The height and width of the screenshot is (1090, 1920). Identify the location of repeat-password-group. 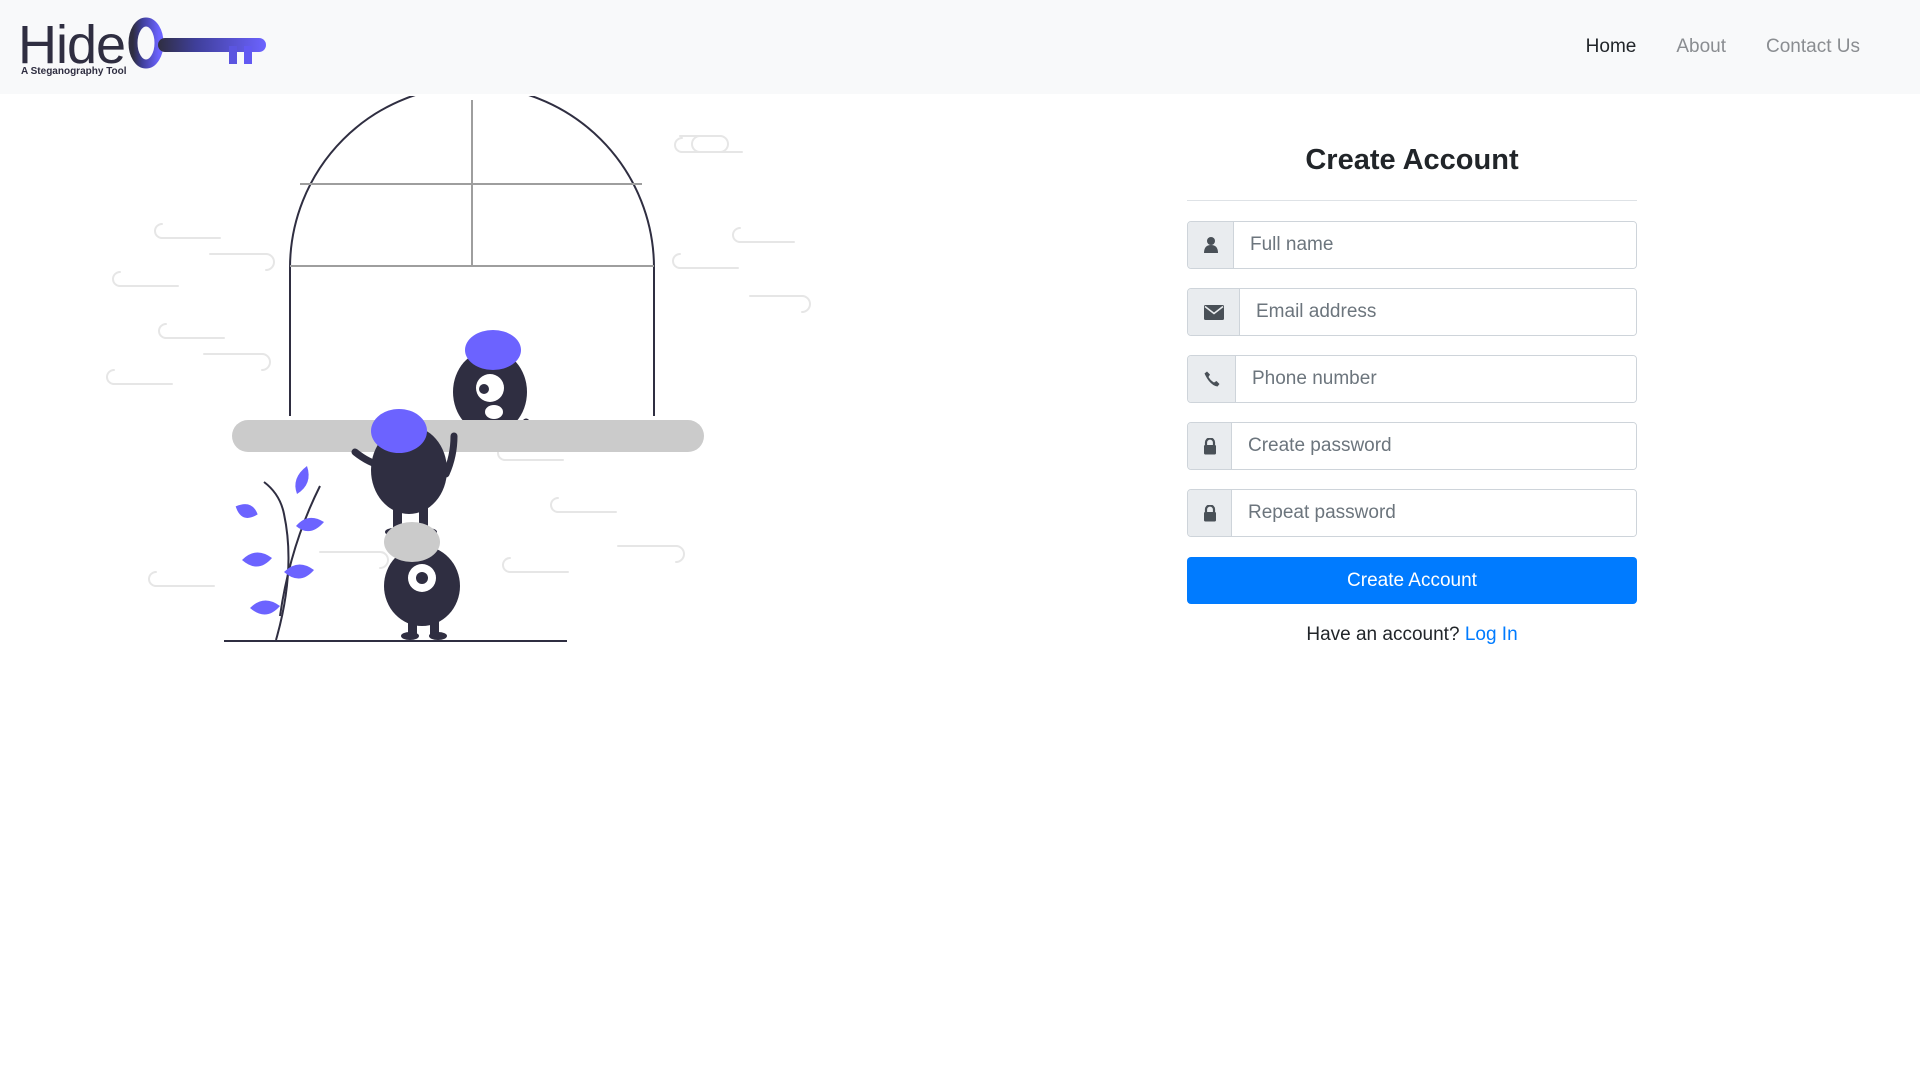
(1412, 513).